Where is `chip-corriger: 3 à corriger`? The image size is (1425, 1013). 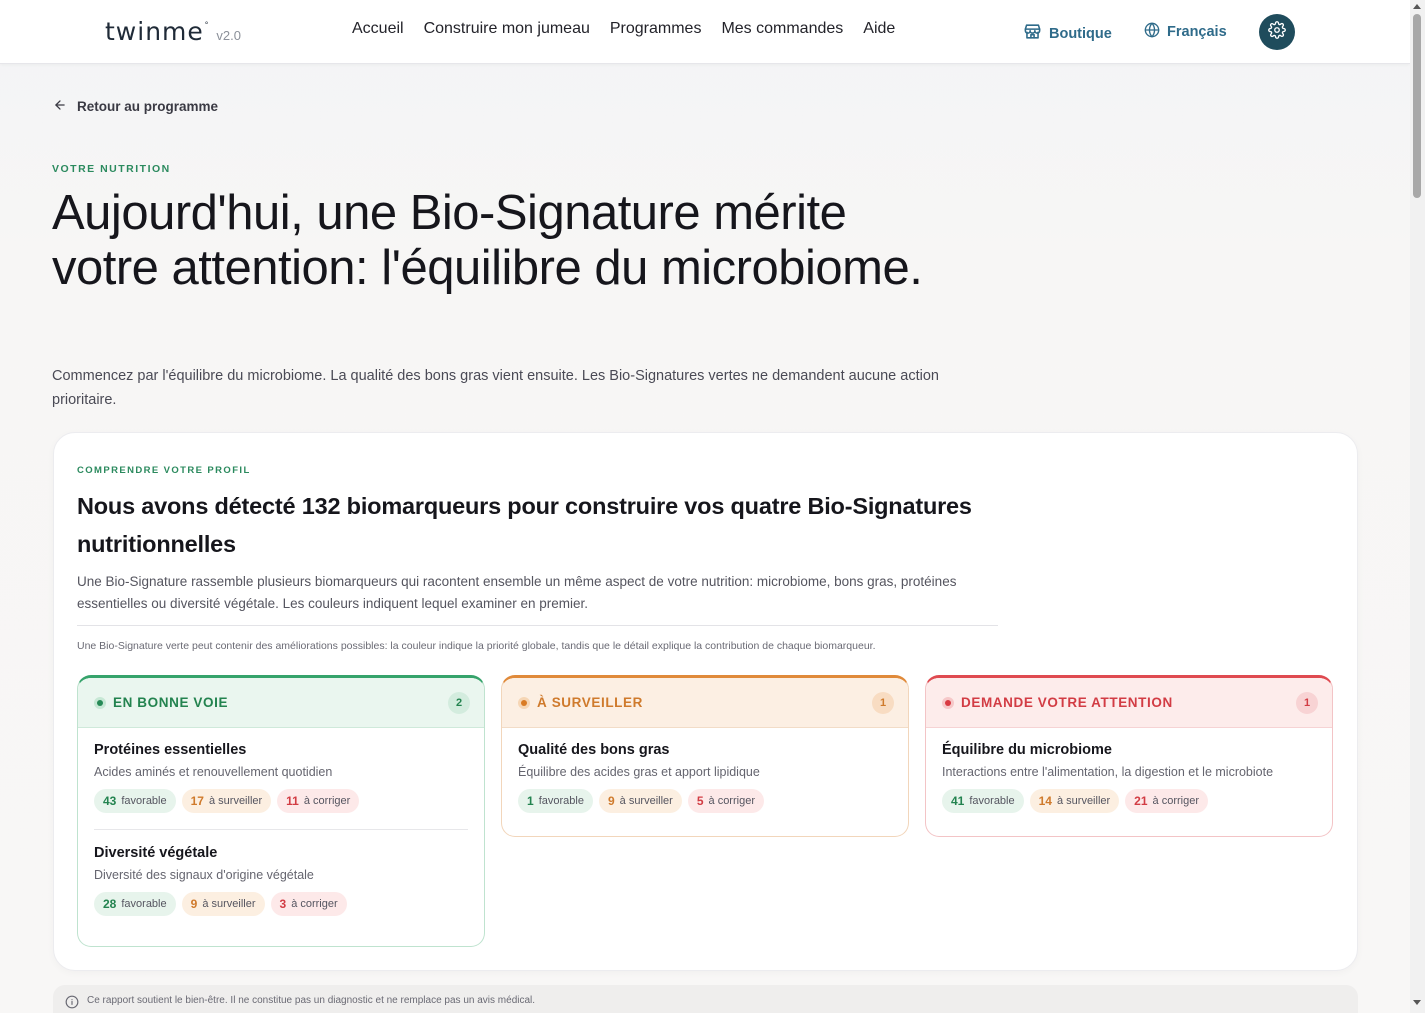 chip-corriger: 3 à corriger is located at coordinates (308, 904).